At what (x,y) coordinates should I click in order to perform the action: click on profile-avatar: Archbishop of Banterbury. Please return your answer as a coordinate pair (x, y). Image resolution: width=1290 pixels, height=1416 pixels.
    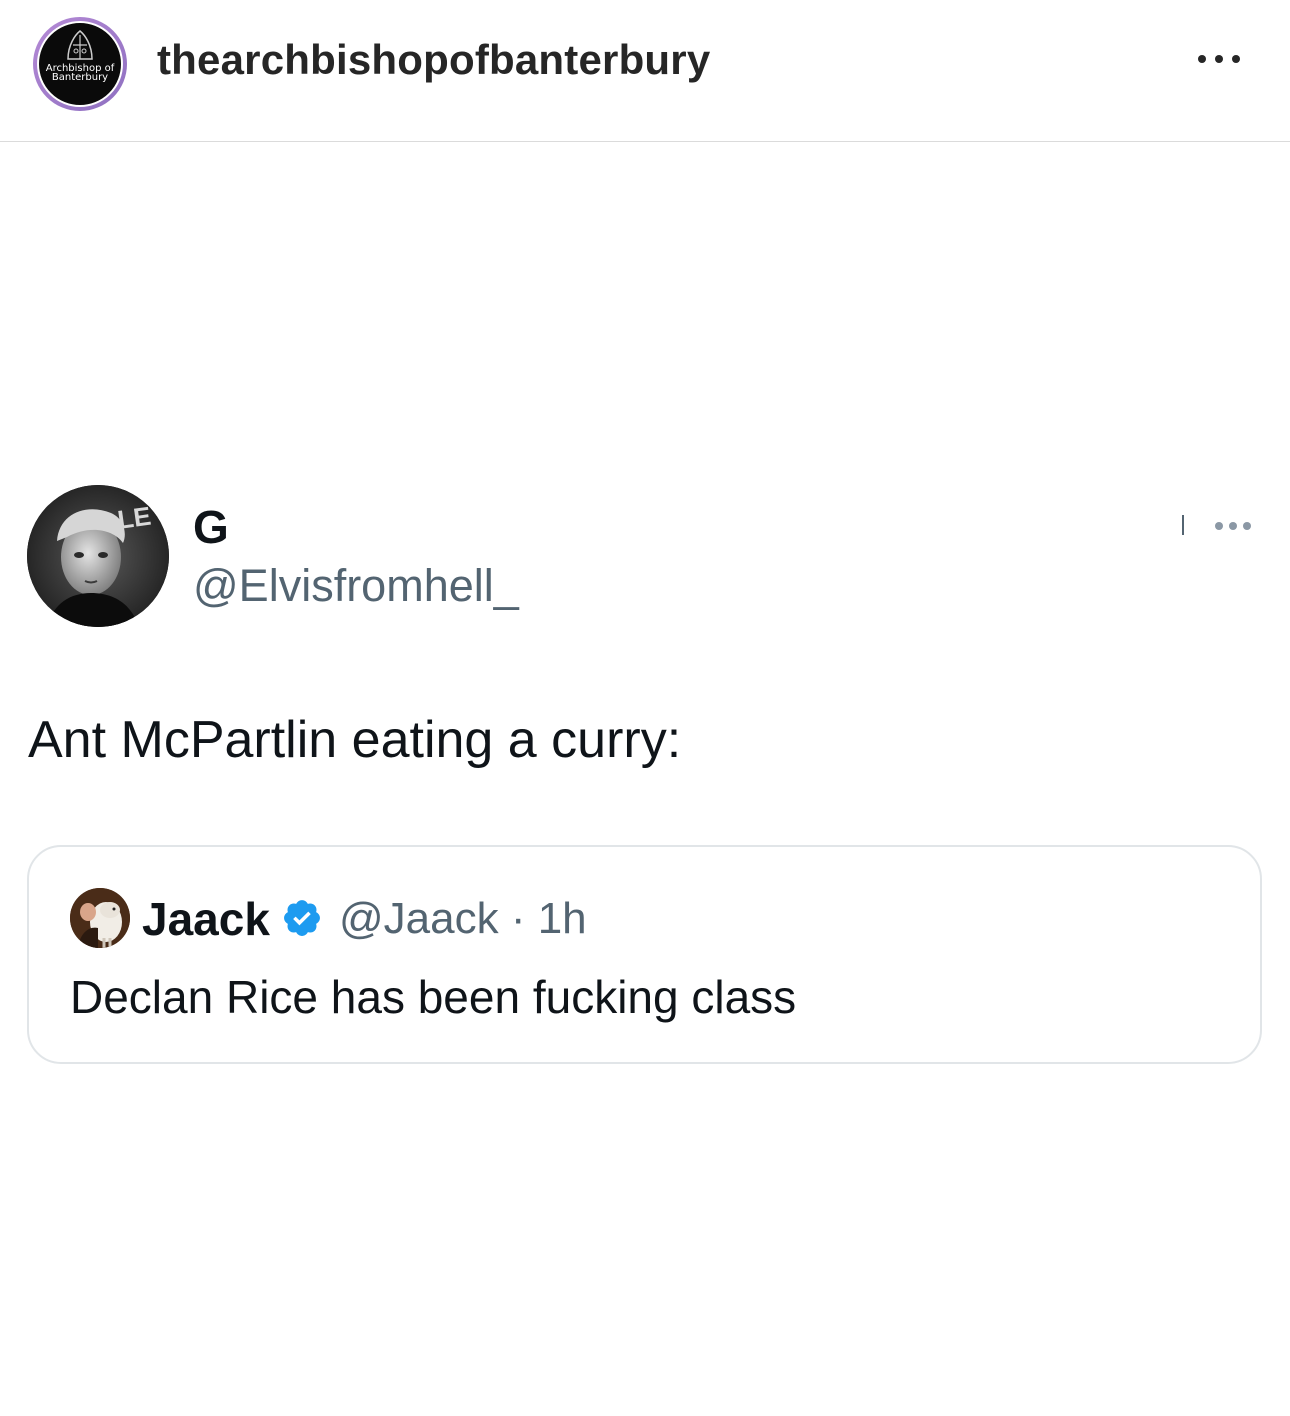
    Looking at the image, I should click on (80, 64).